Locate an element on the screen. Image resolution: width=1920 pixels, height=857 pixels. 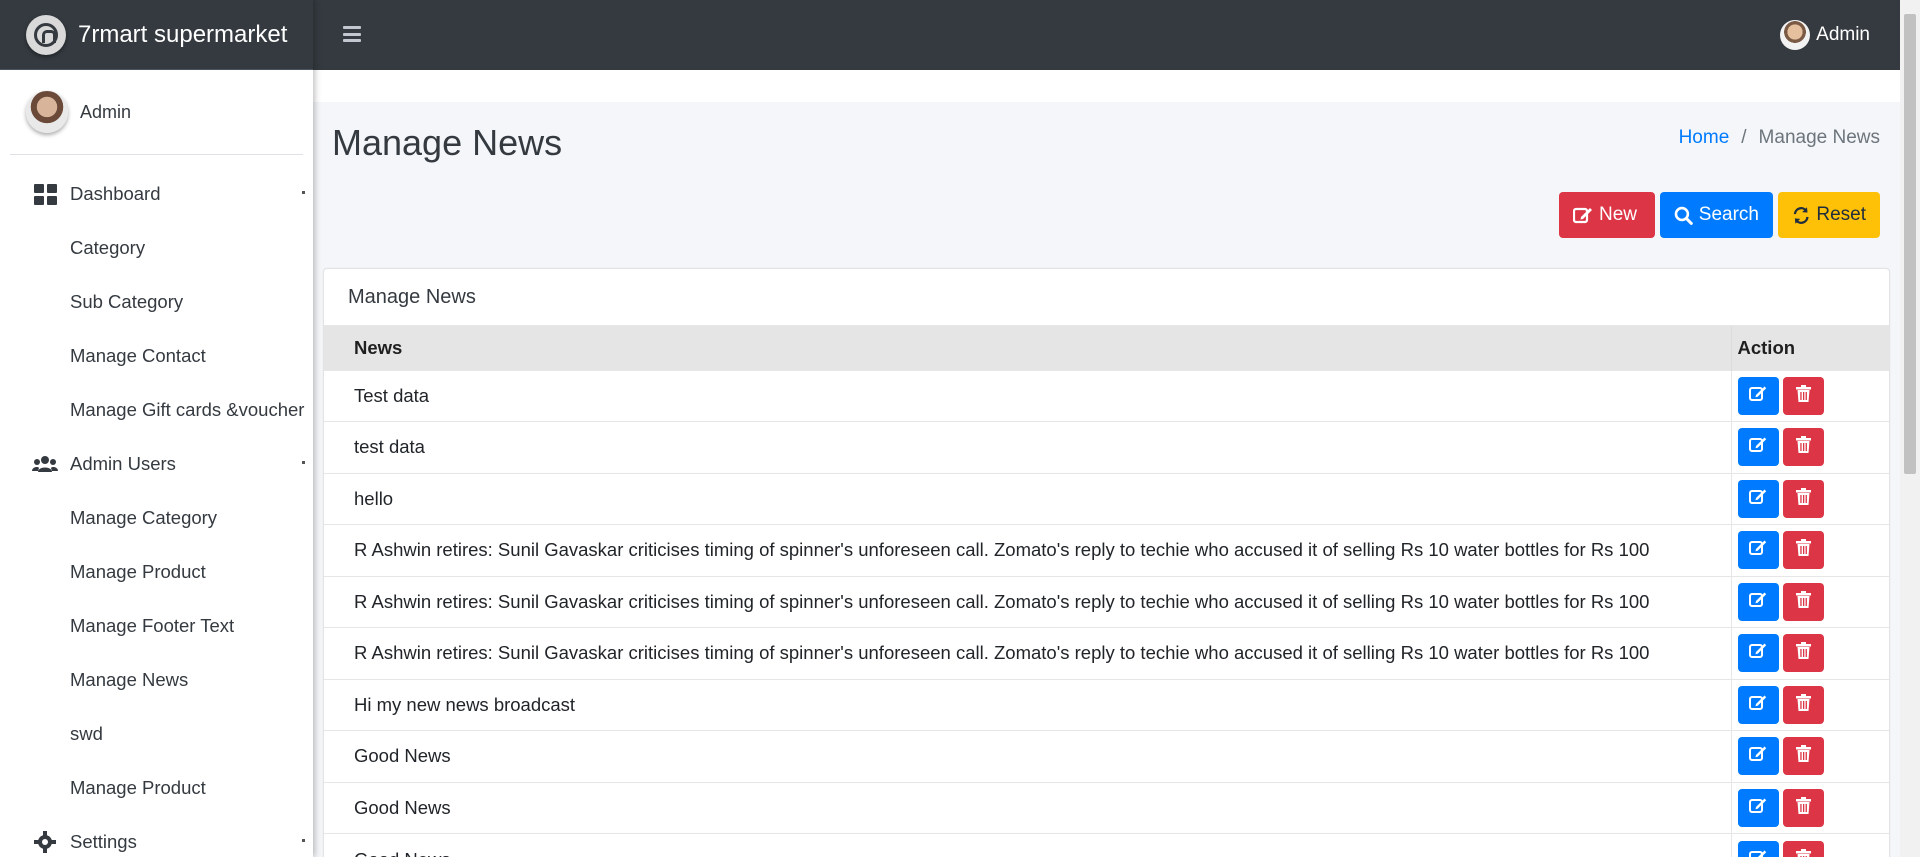
sidebar-item-label: Settings is located at coordinates (103, 841).